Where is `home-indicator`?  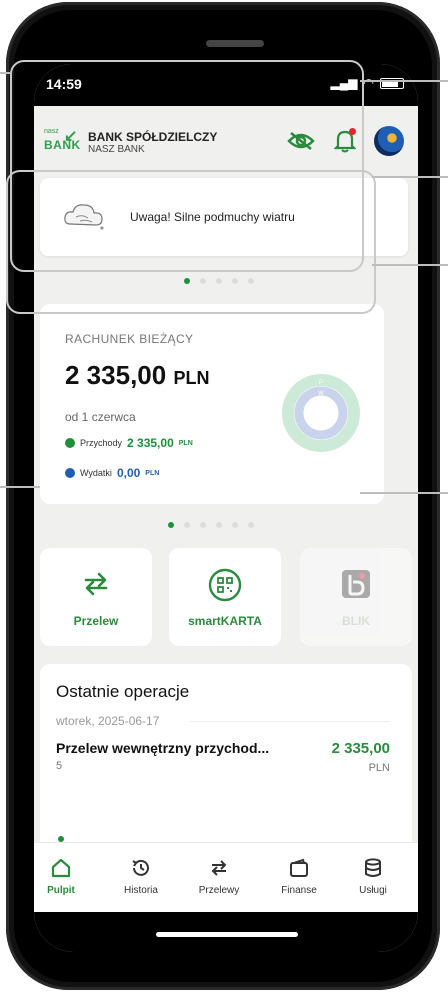
home-indicator is located at coordinates (227, 934).